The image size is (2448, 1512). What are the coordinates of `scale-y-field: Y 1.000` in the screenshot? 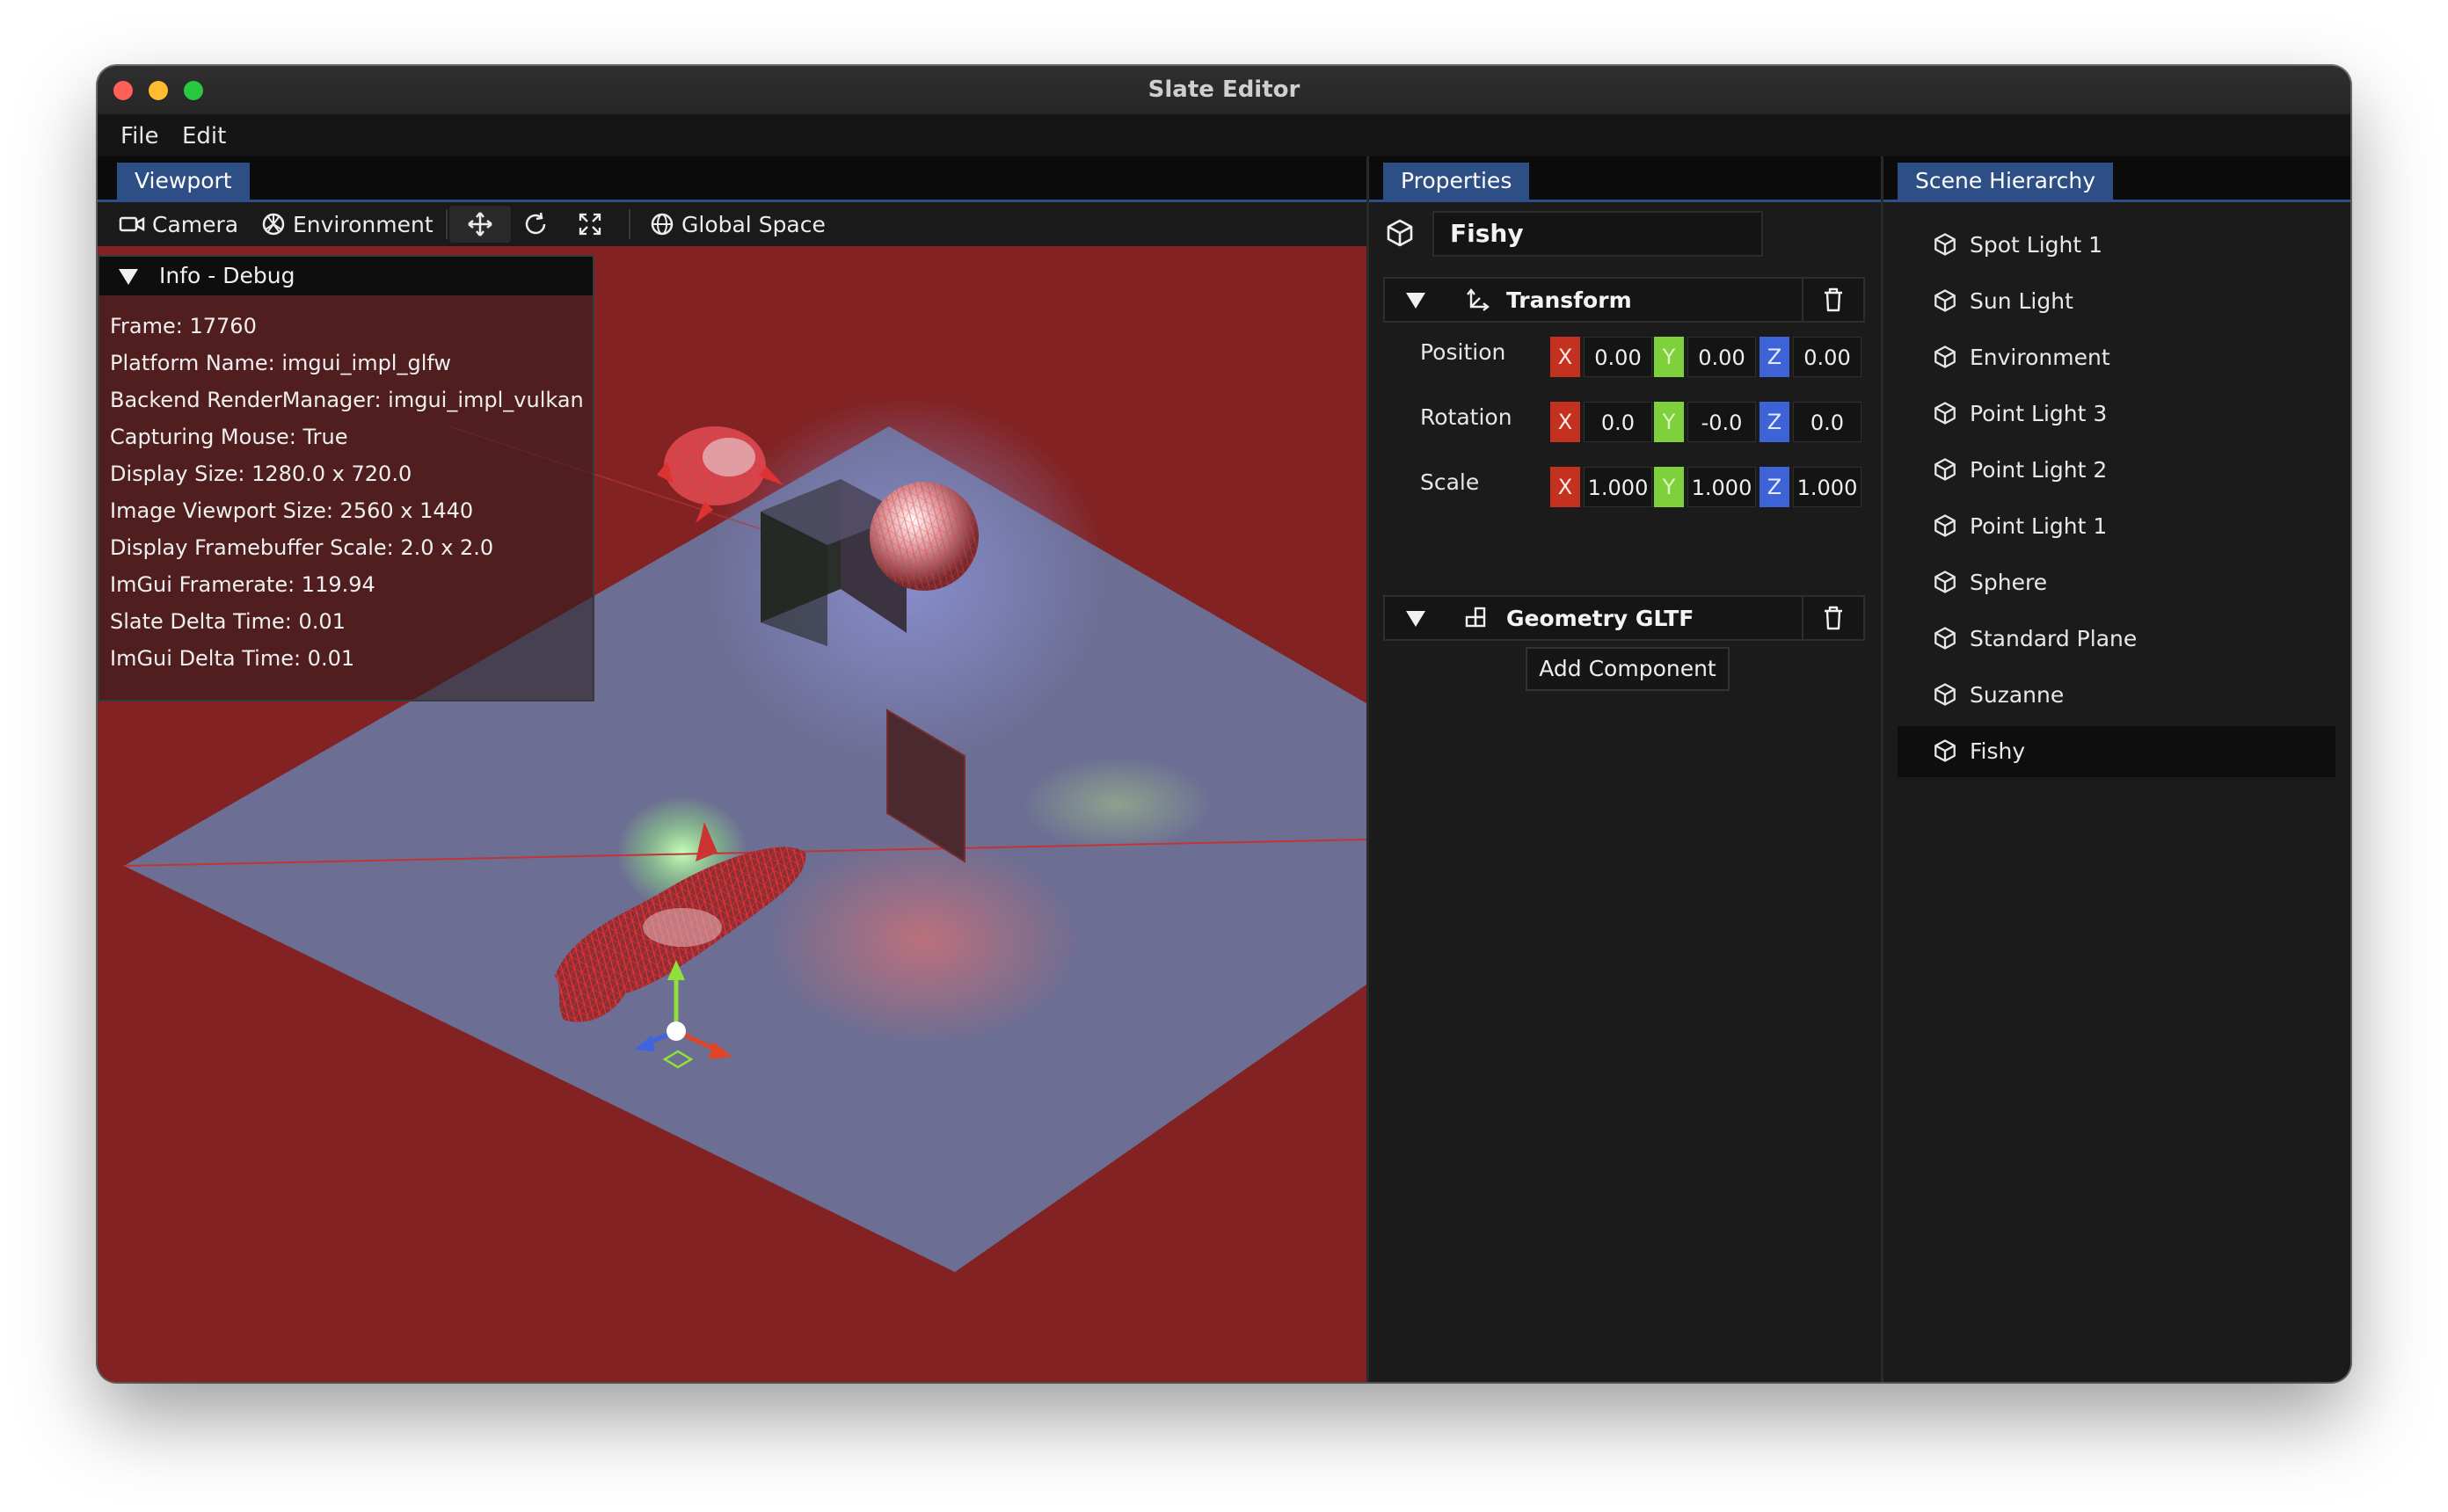 It's located at (1705, 487).